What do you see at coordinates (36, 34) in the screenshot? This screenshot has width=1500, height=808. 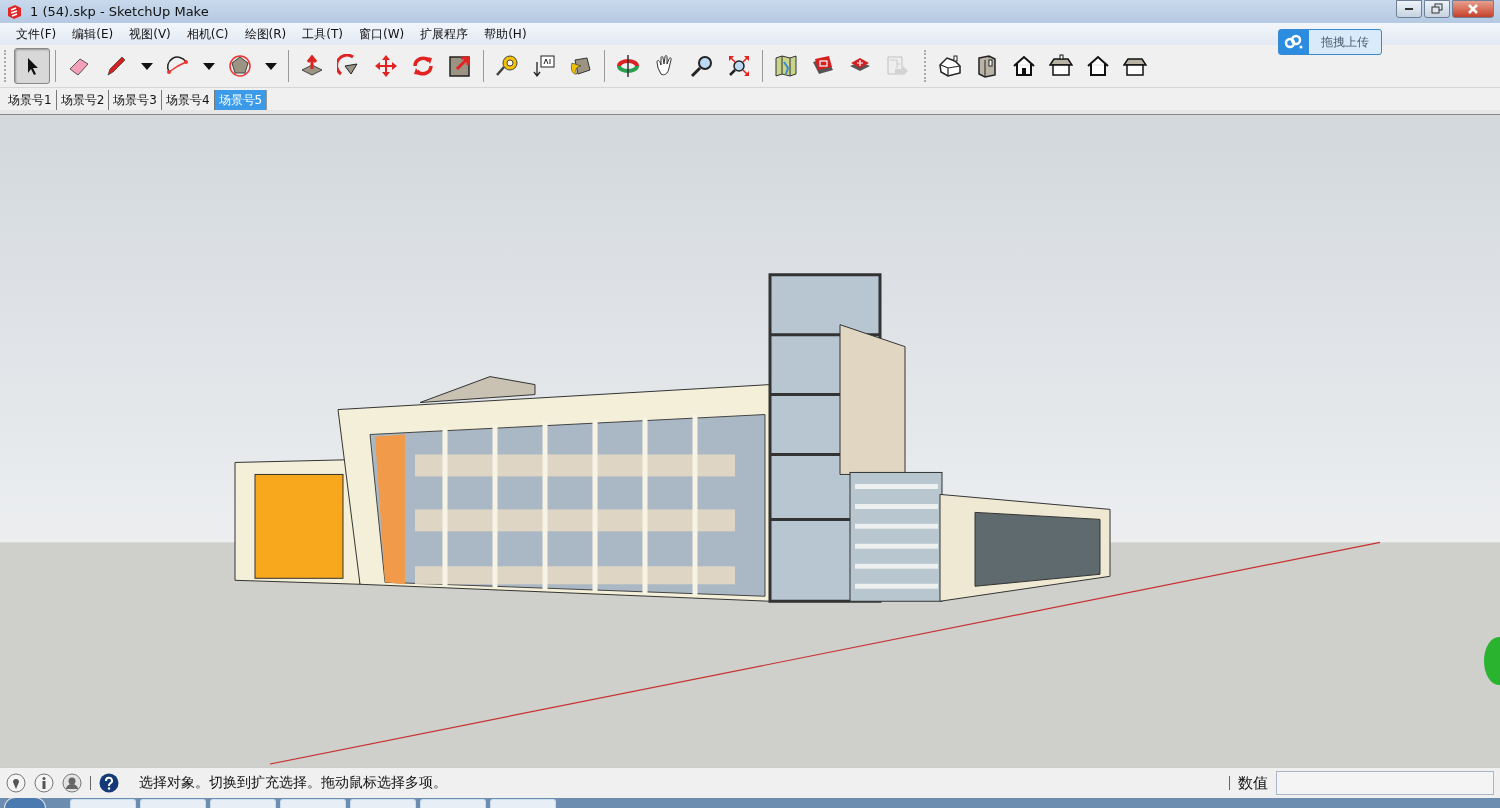 I see `menu-item: 文件(F)` at bounding box center [36, 34].